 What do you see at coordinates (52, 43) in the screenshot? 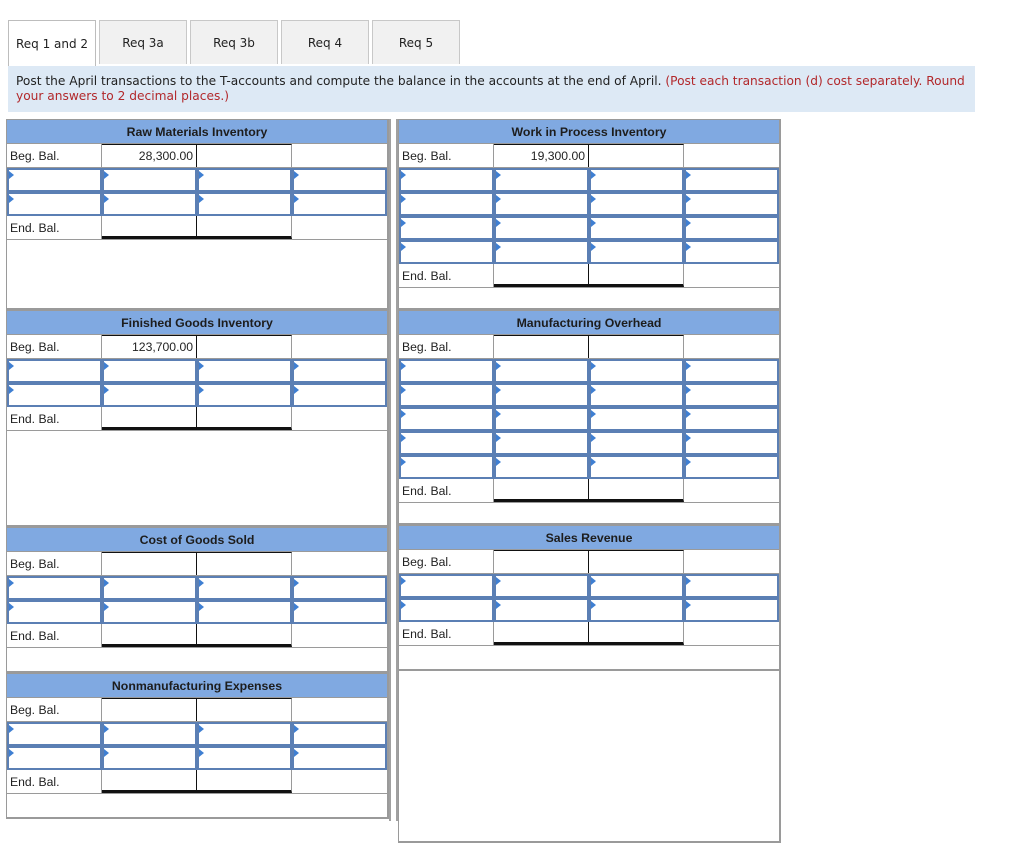
I see `tab-req-1-and-2: Req 1 and 2` at bounding box center [52, 43].